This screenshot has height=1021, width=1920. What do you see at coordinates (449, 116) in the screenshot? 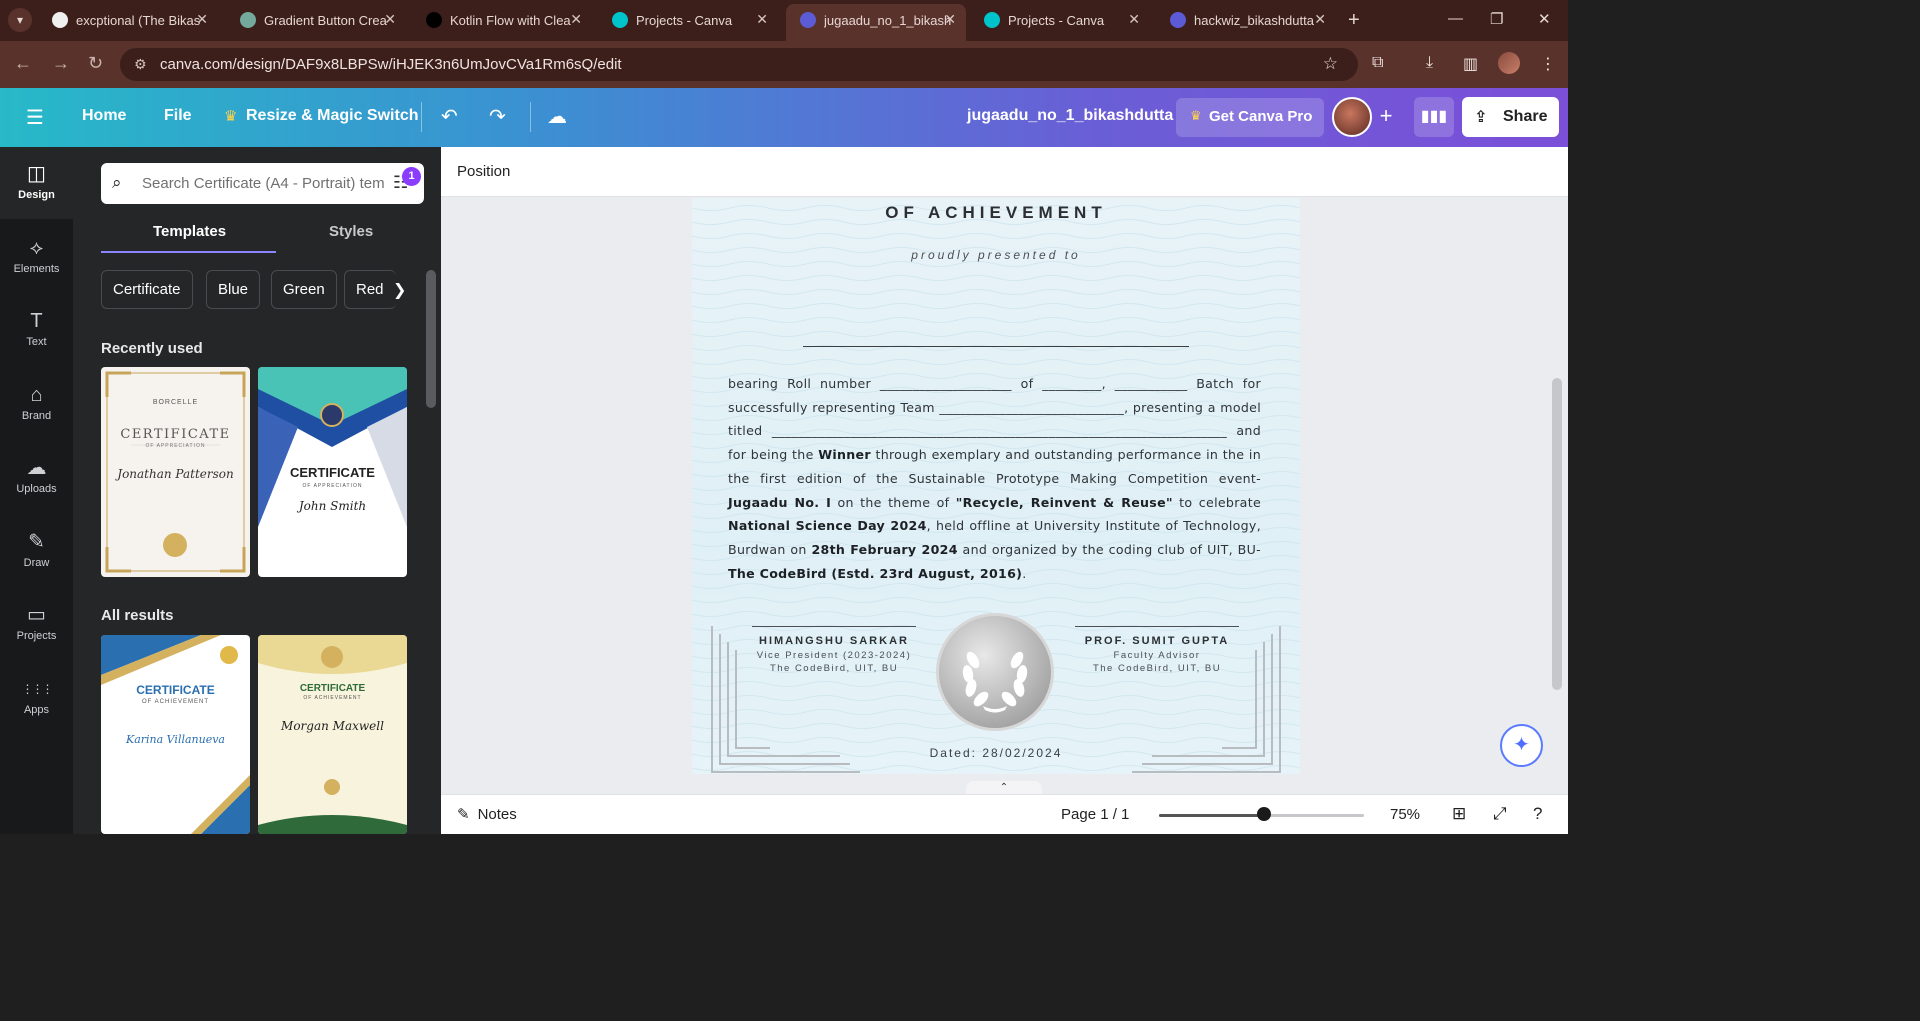
I see `undo-icon: ↶` at bounding box center [449, 116].